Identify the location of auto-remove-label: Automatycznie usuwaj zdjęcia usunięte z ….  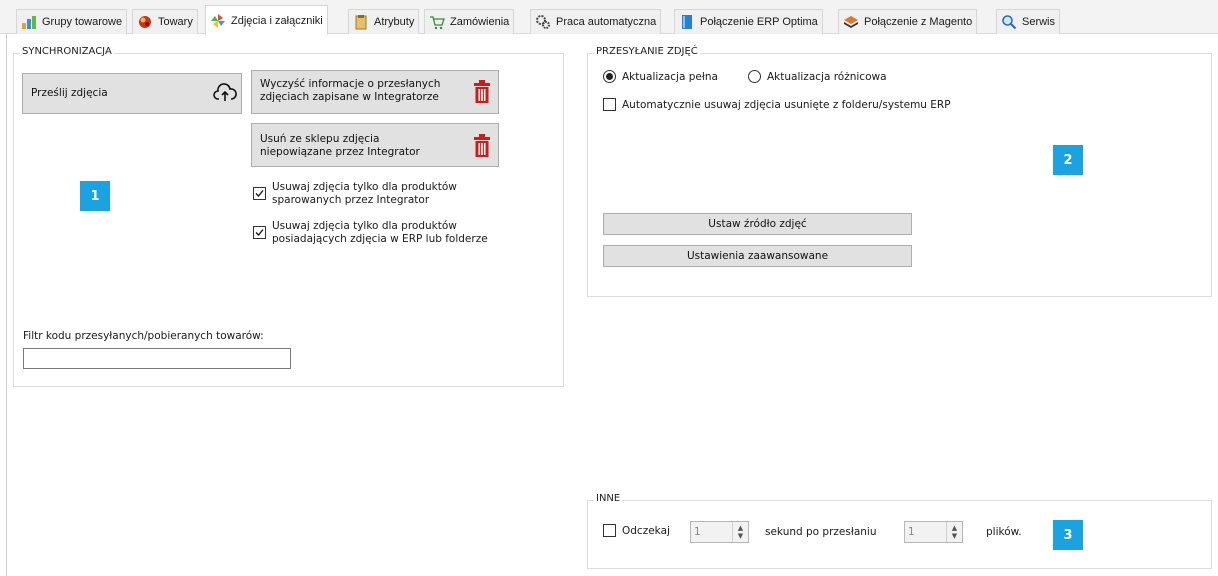
(786, 104).